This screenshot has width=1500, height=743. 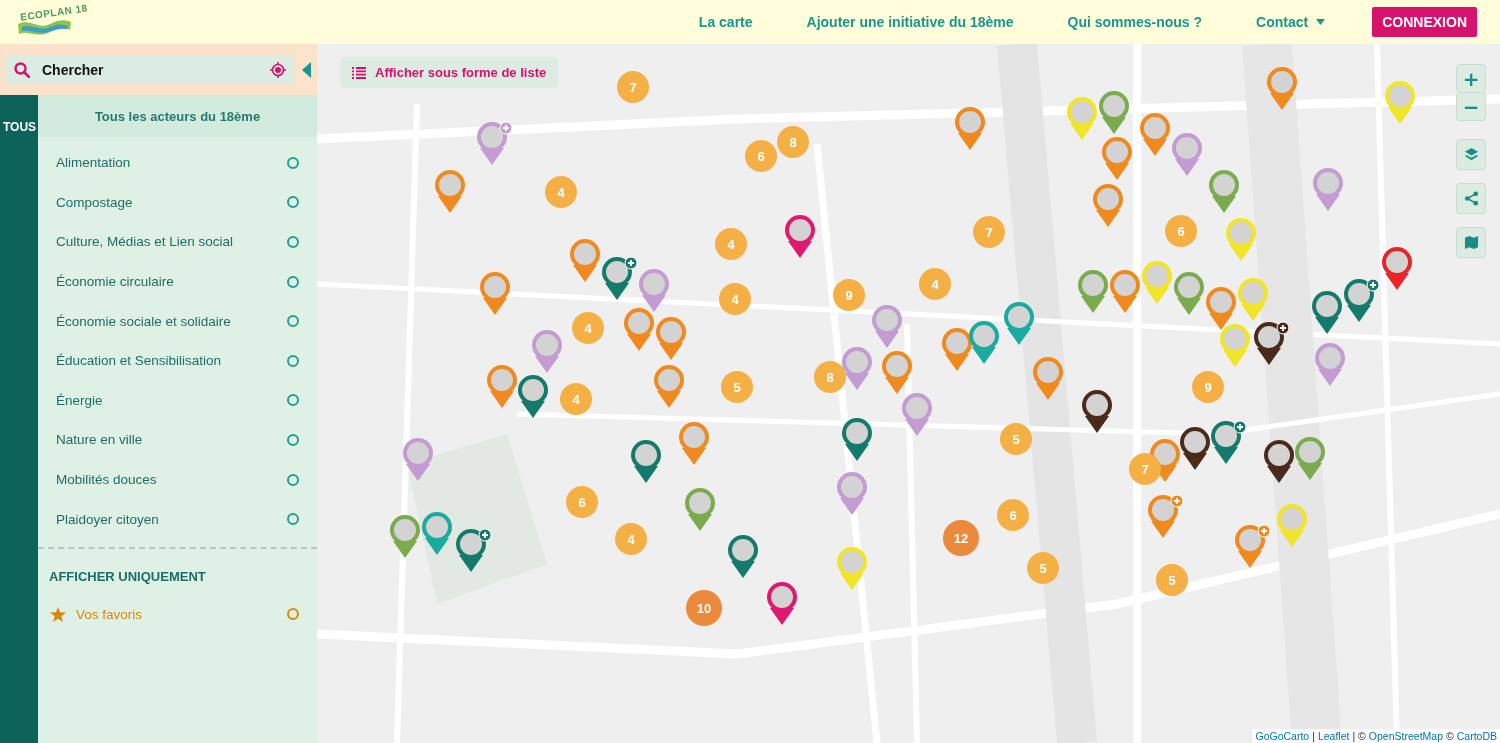 I want to click on attribution-link: OpenStreetMap, so click(x=1405, y=736).